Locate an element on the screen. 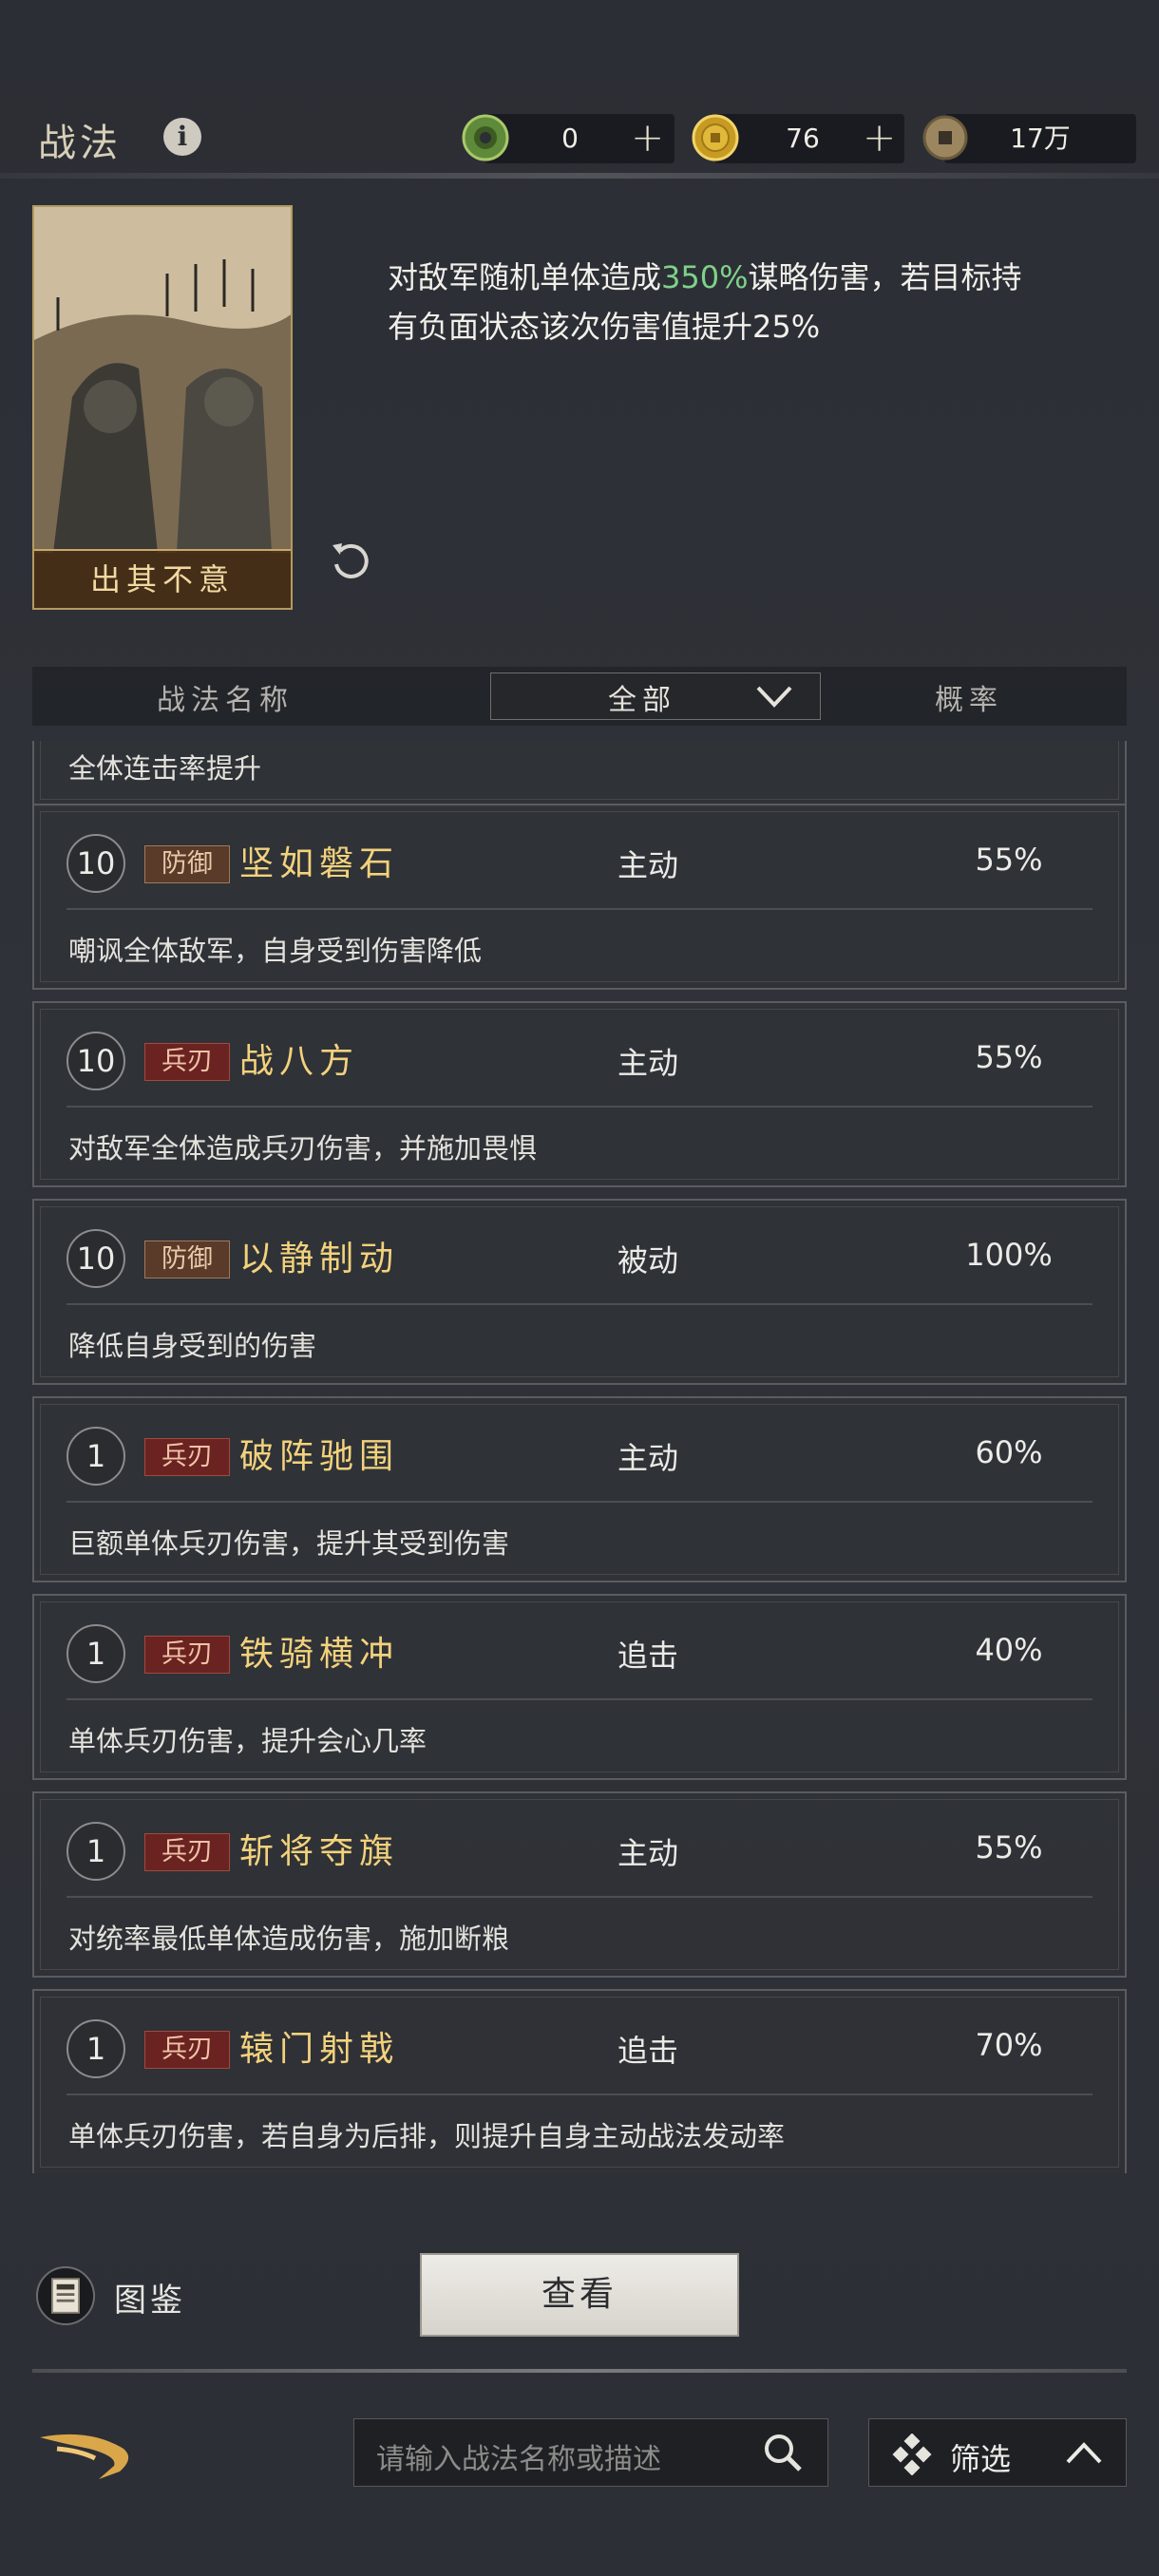 The height and width of the screenshot is (2576, 1159). skill-row-desc: 对统率最低单体造成伤害，施加断粮 is located at coordinates (289, 1939).